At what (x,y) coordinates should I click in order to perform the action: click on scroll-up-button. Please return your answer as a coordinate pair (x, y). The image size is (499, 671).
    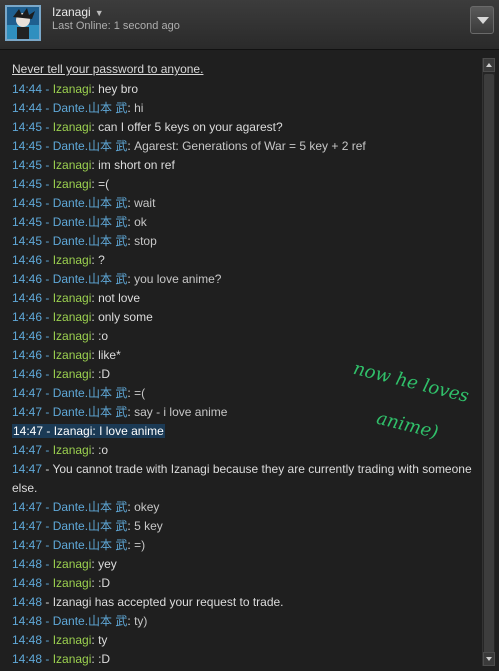
    Looking at the image, I should click on (489, 65).